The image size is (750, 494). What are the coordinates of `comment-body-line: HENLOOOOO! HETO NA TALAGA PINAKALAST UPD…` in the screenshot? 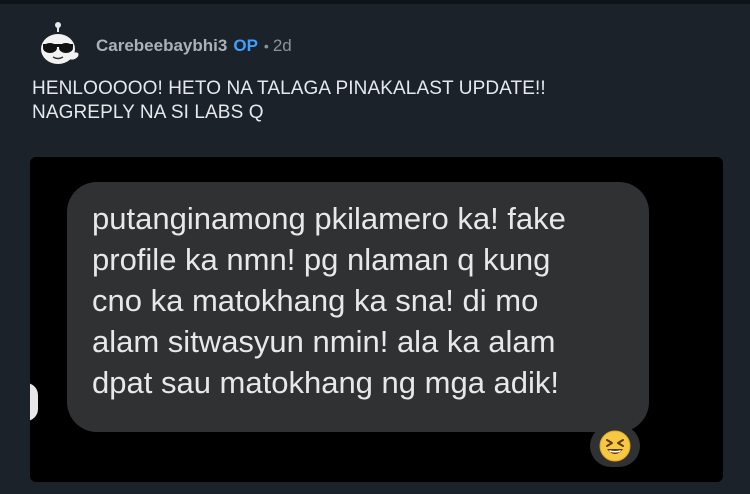 It's located at (289, 88).